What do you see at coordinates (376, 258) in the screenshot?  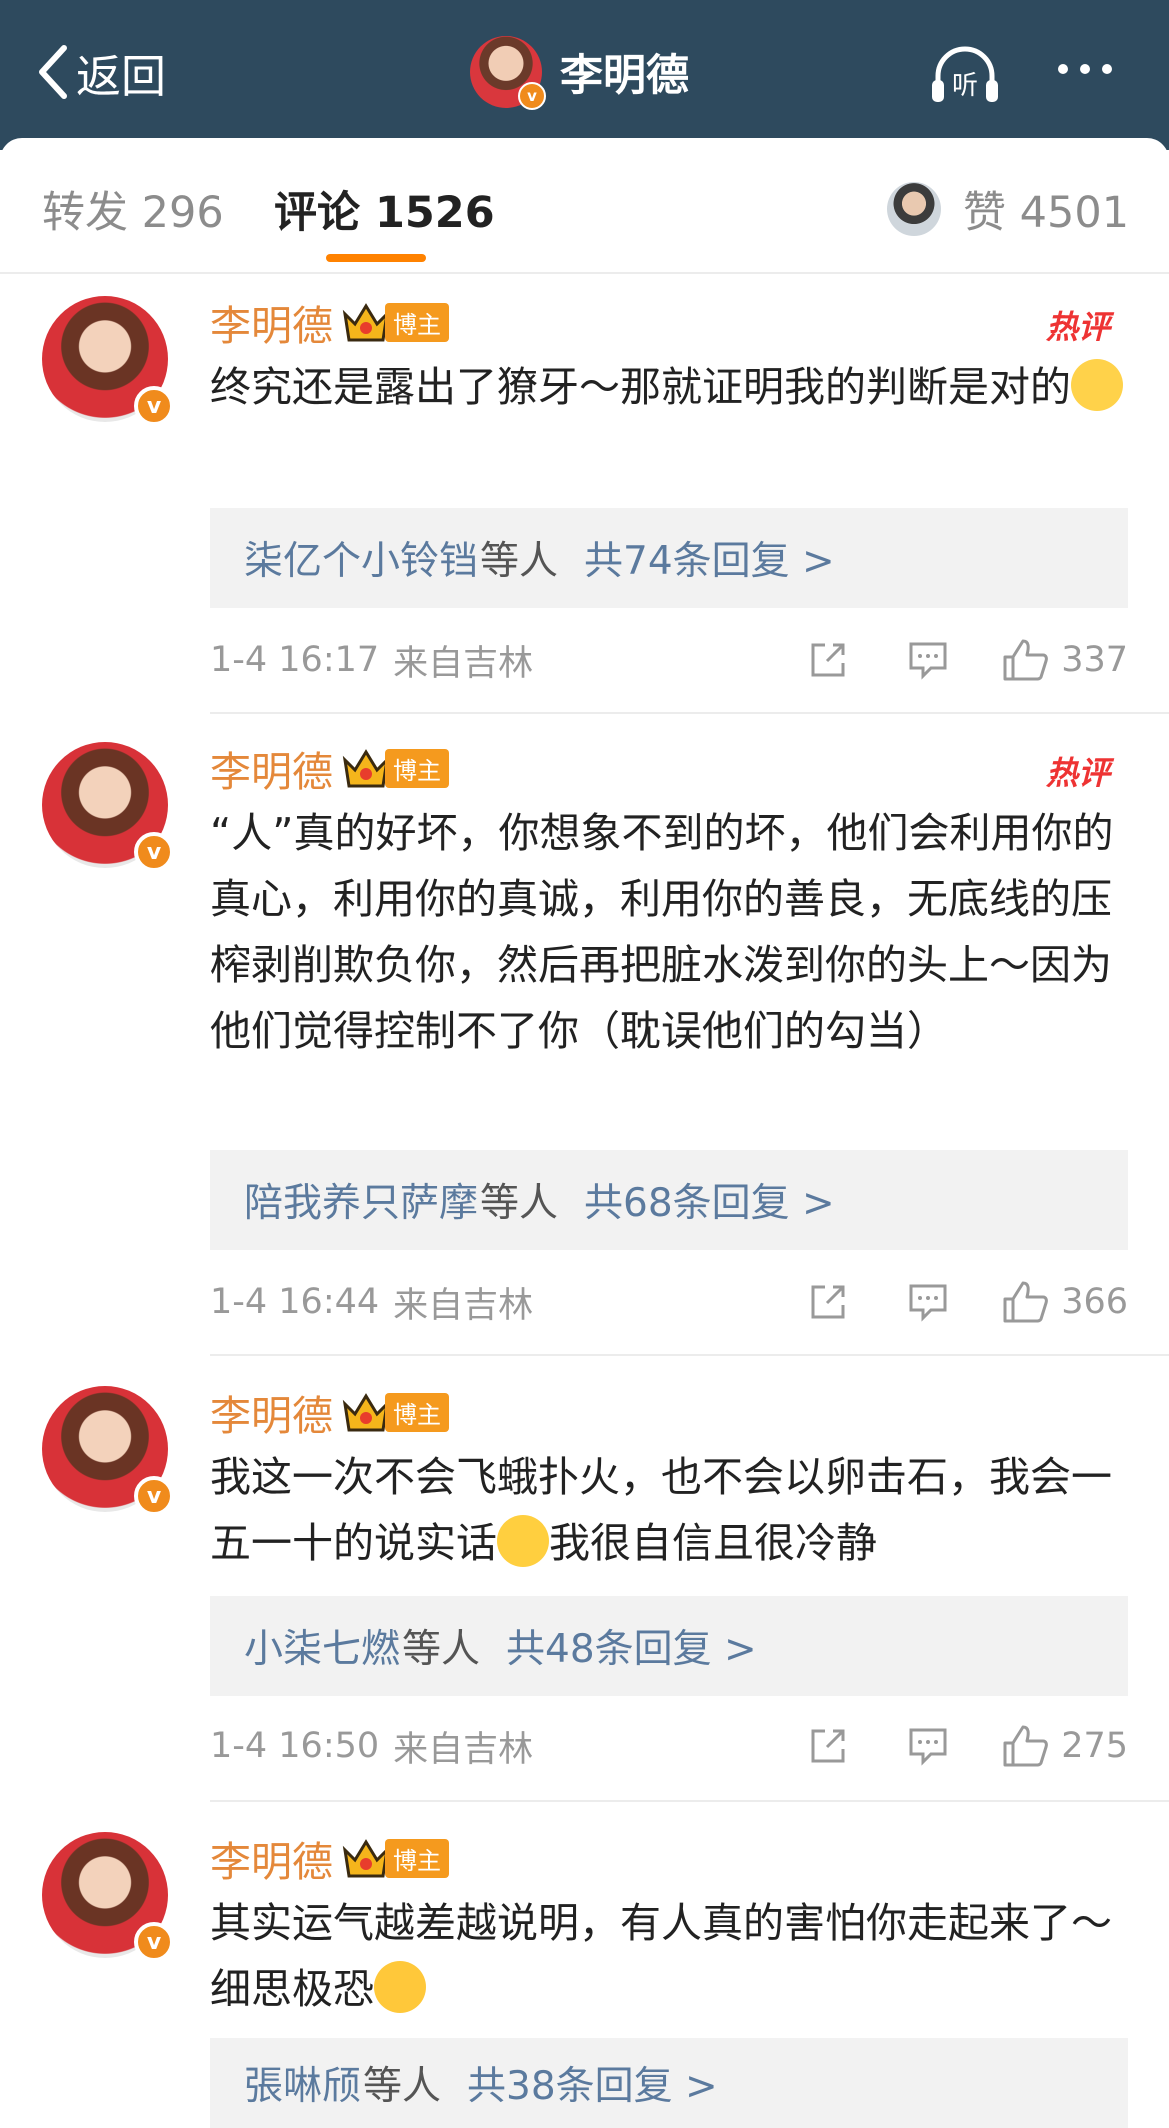 I see `active-tab-indicator` at bounding box center [376, 258].